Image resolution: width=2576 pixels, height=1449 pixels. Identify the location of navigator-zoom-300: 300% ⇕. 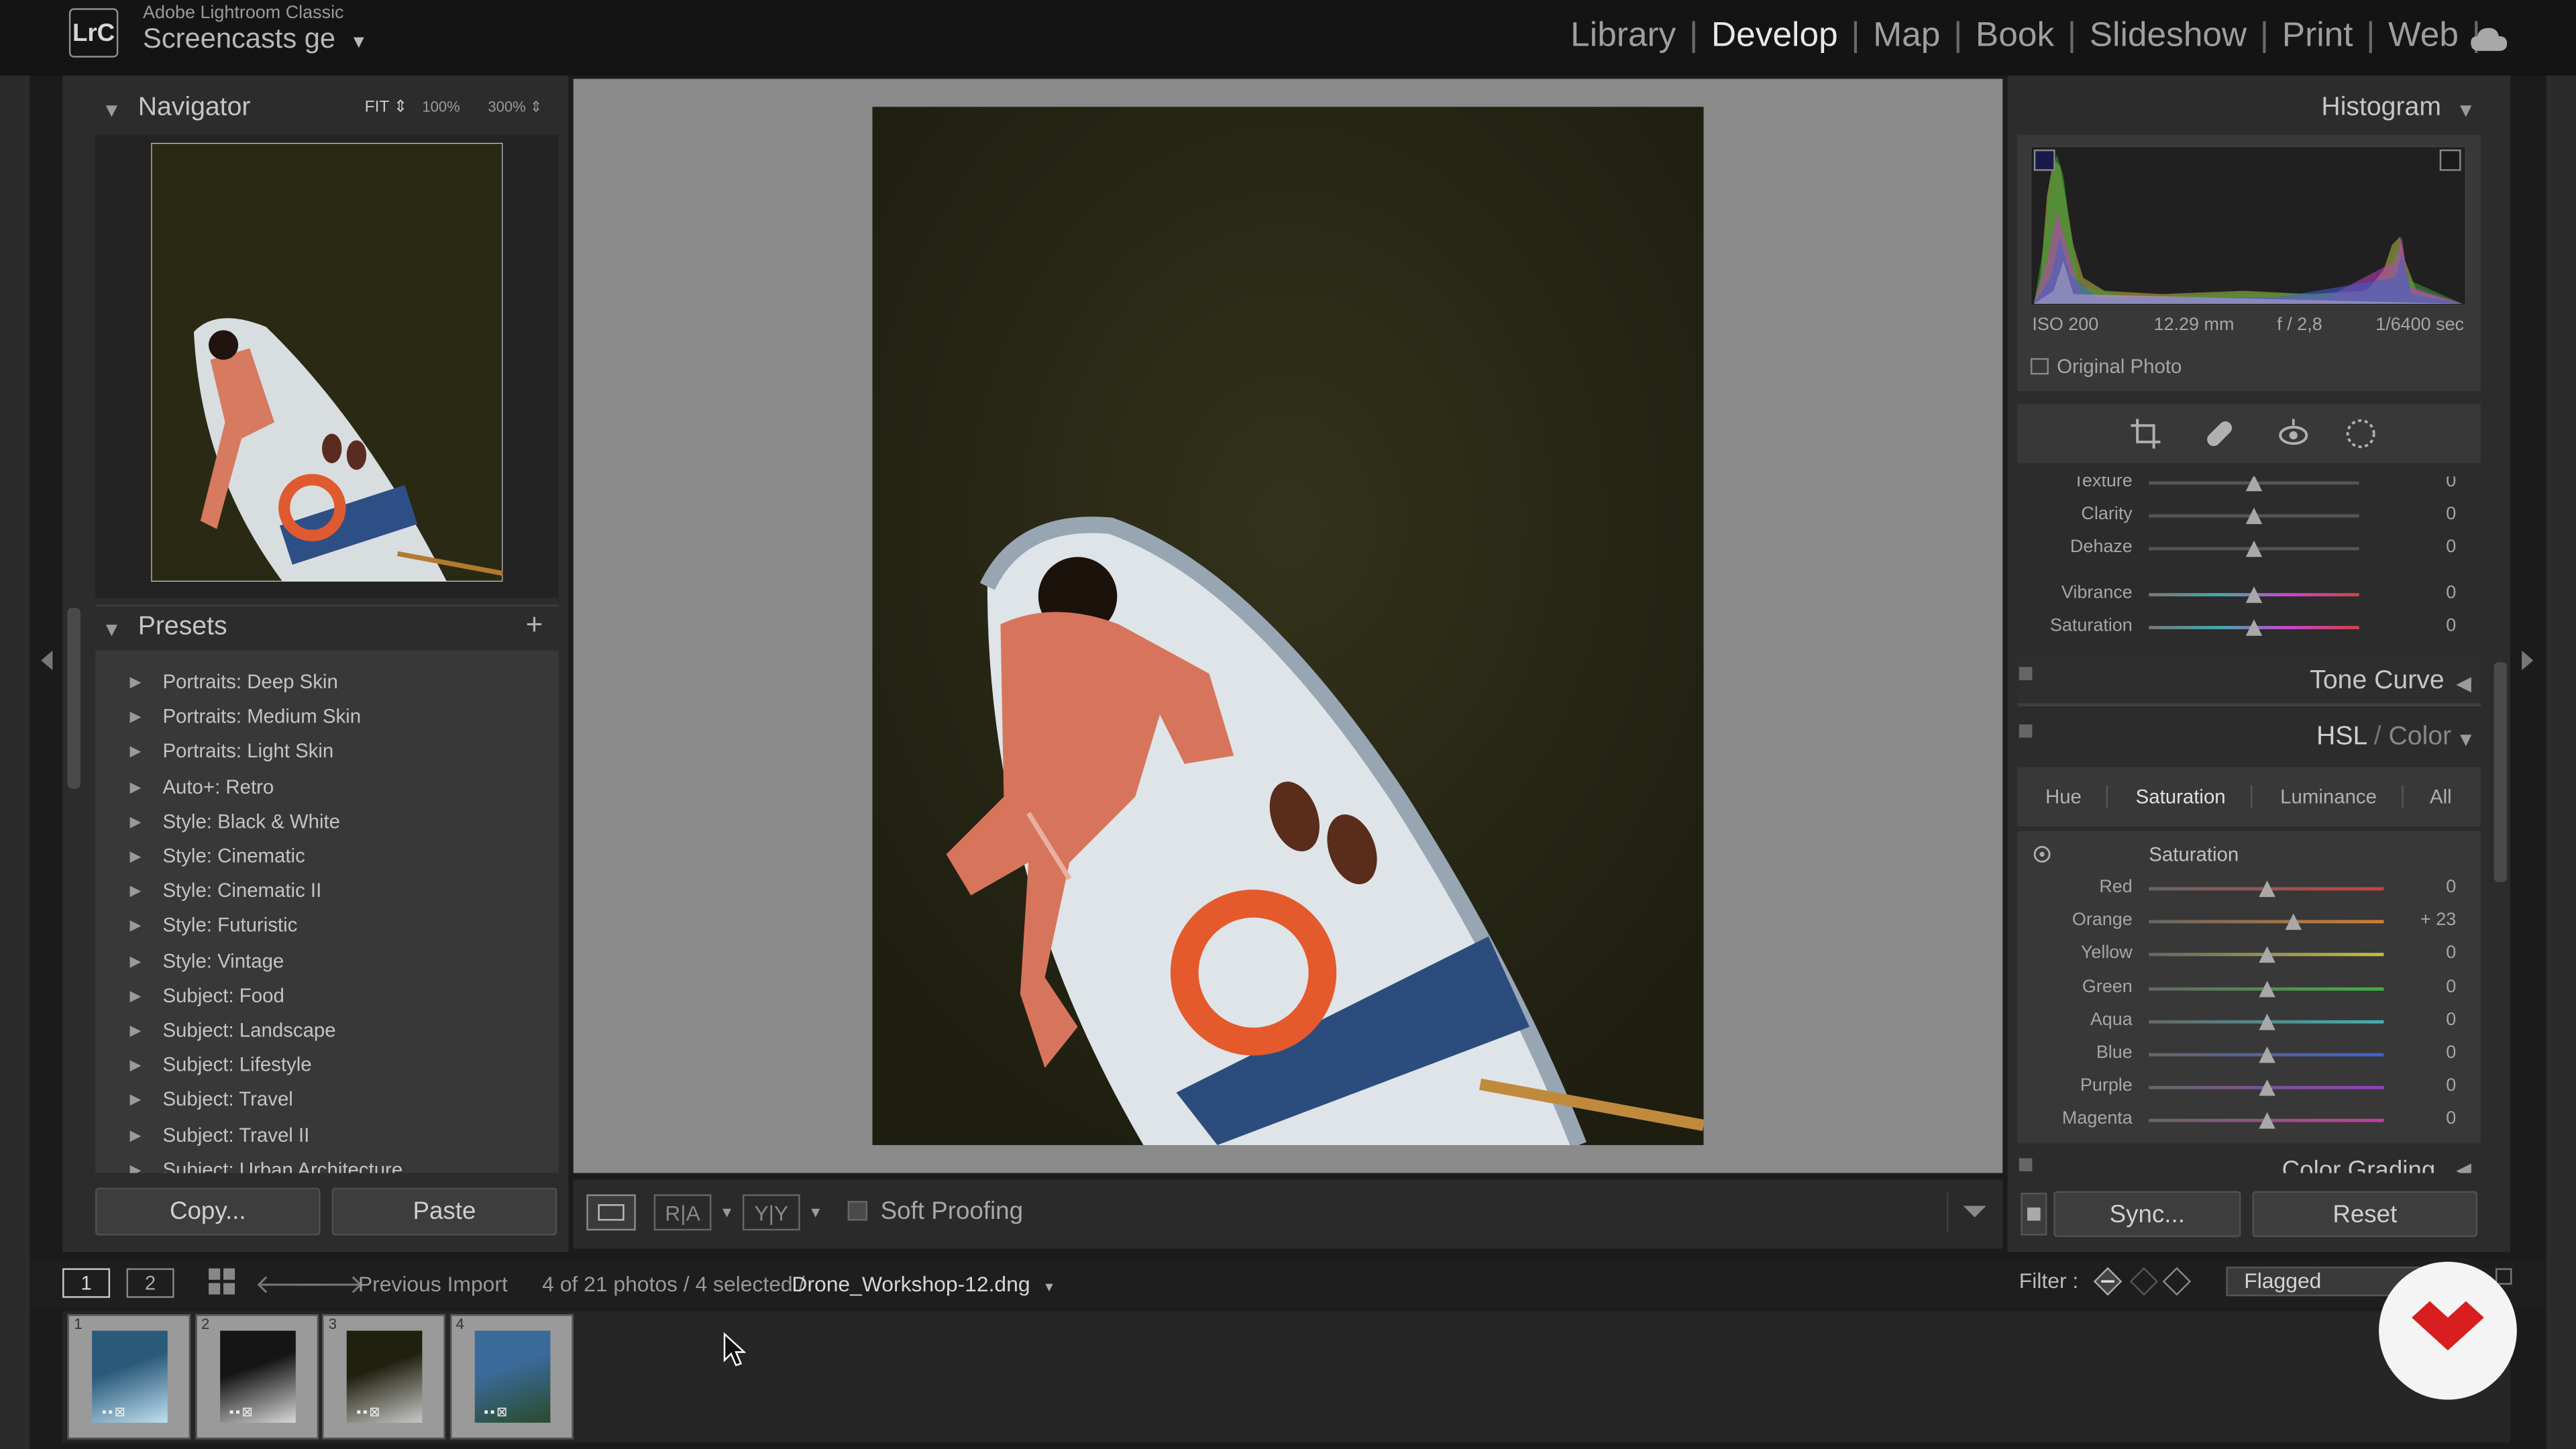
(515, 108).